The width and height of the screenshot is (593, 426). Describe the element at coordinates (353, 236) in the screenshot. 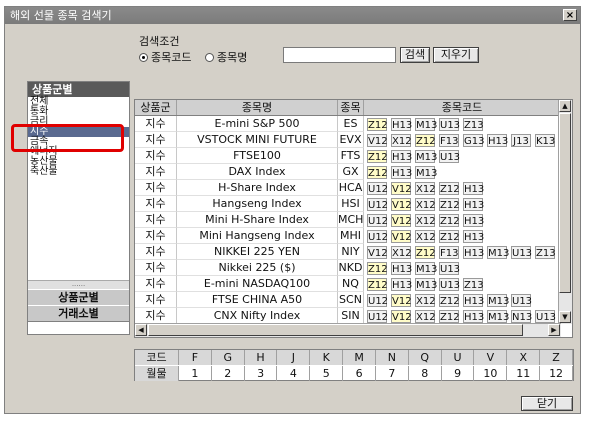

I see `table-row: 지수 Mini Hangseng Index MHI U12 V12 X12 Z12 H13` at that location.